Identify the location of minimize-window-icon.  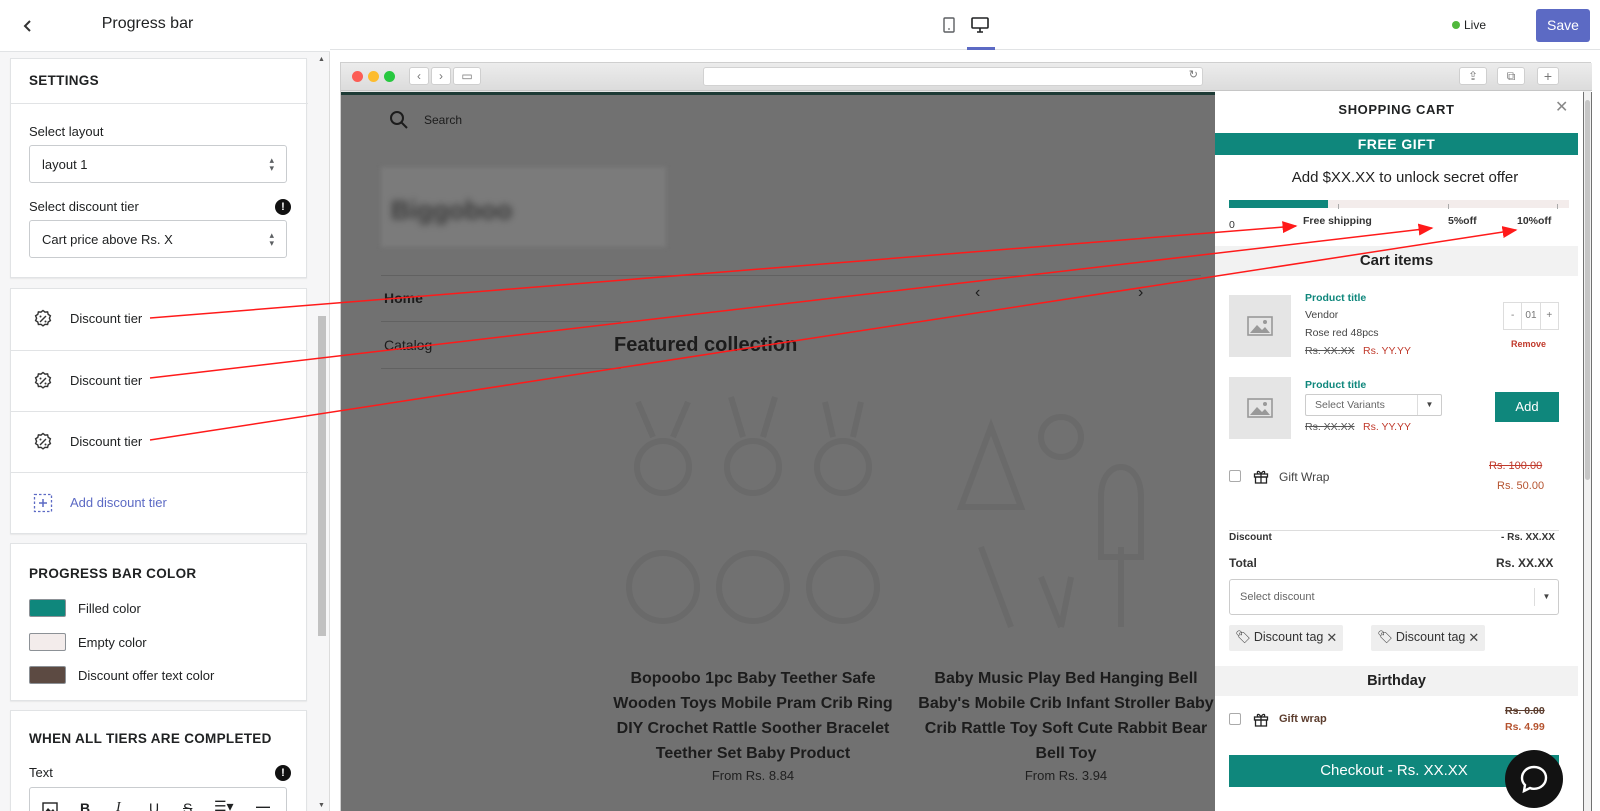
(373, 76).